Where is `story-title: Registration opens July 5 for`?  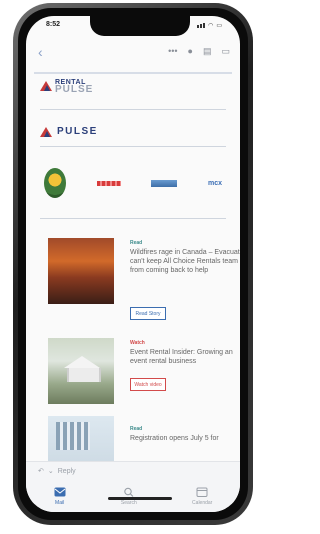 story-title: Registration opens July 5 for is located at coordinates (185, 438).